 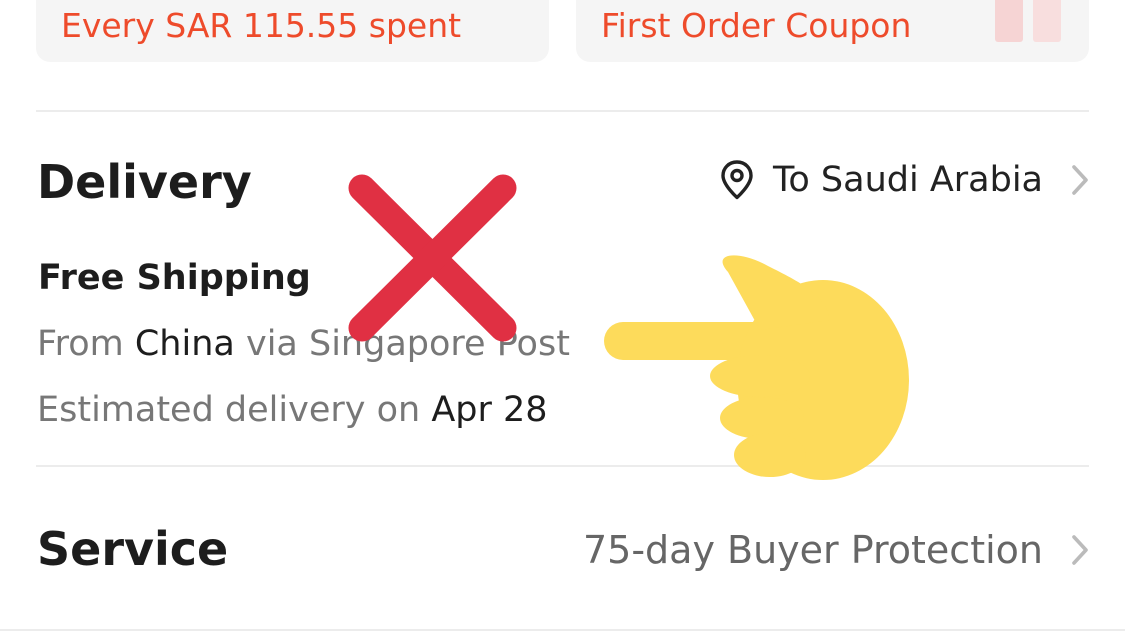 What do you see at coordinates (1028, 21) in the screenshot?
I see `coupon-ticket-icon` at bounding box center [1028, 21].